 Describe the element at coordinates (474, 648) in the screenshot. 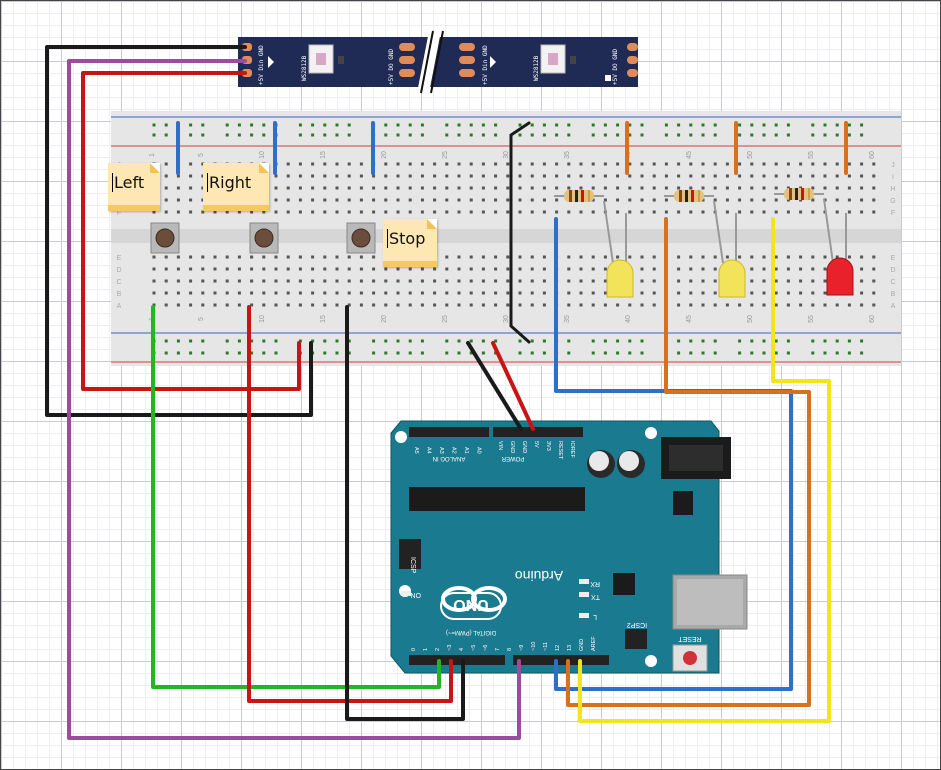

I see `digital-pin-label: ~5` at that location.